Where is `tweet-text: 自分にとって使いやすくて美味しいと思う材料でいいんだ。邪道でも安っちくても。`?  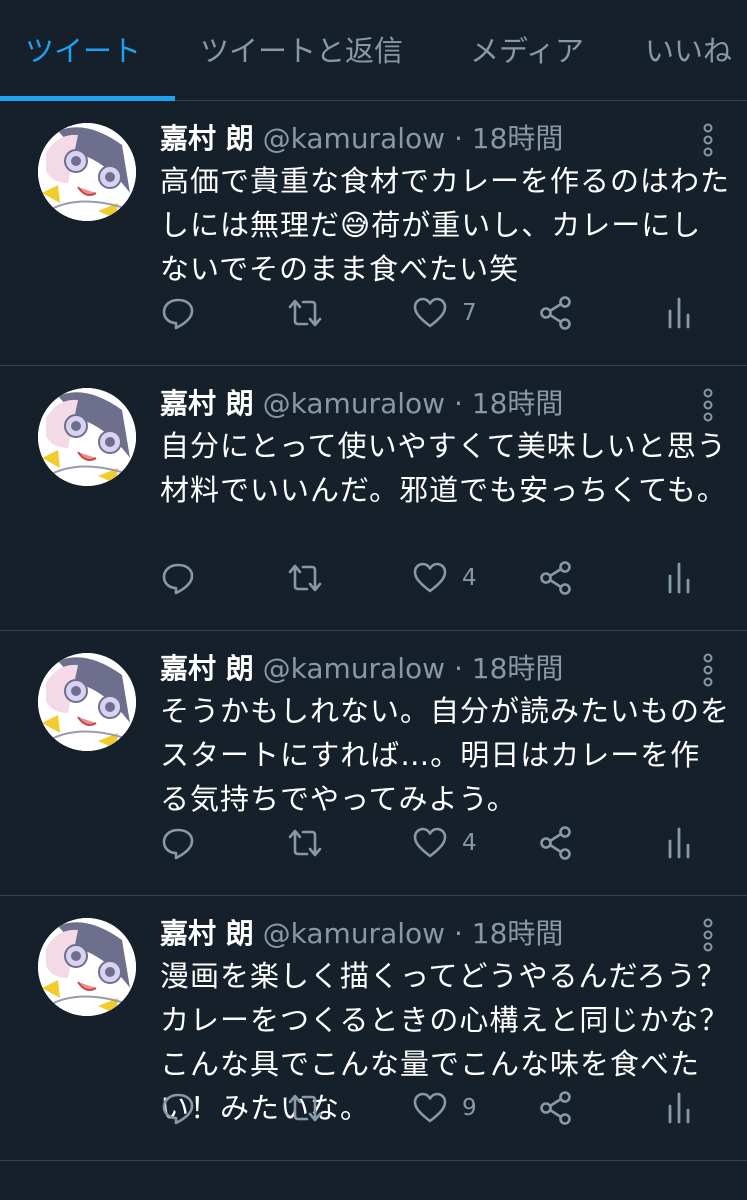
tweet-text: 自分にとって使いやすくて美味しいと思う材料でいいんだ。邪道でも安っちくても。 is located at coordinates (443, 468).